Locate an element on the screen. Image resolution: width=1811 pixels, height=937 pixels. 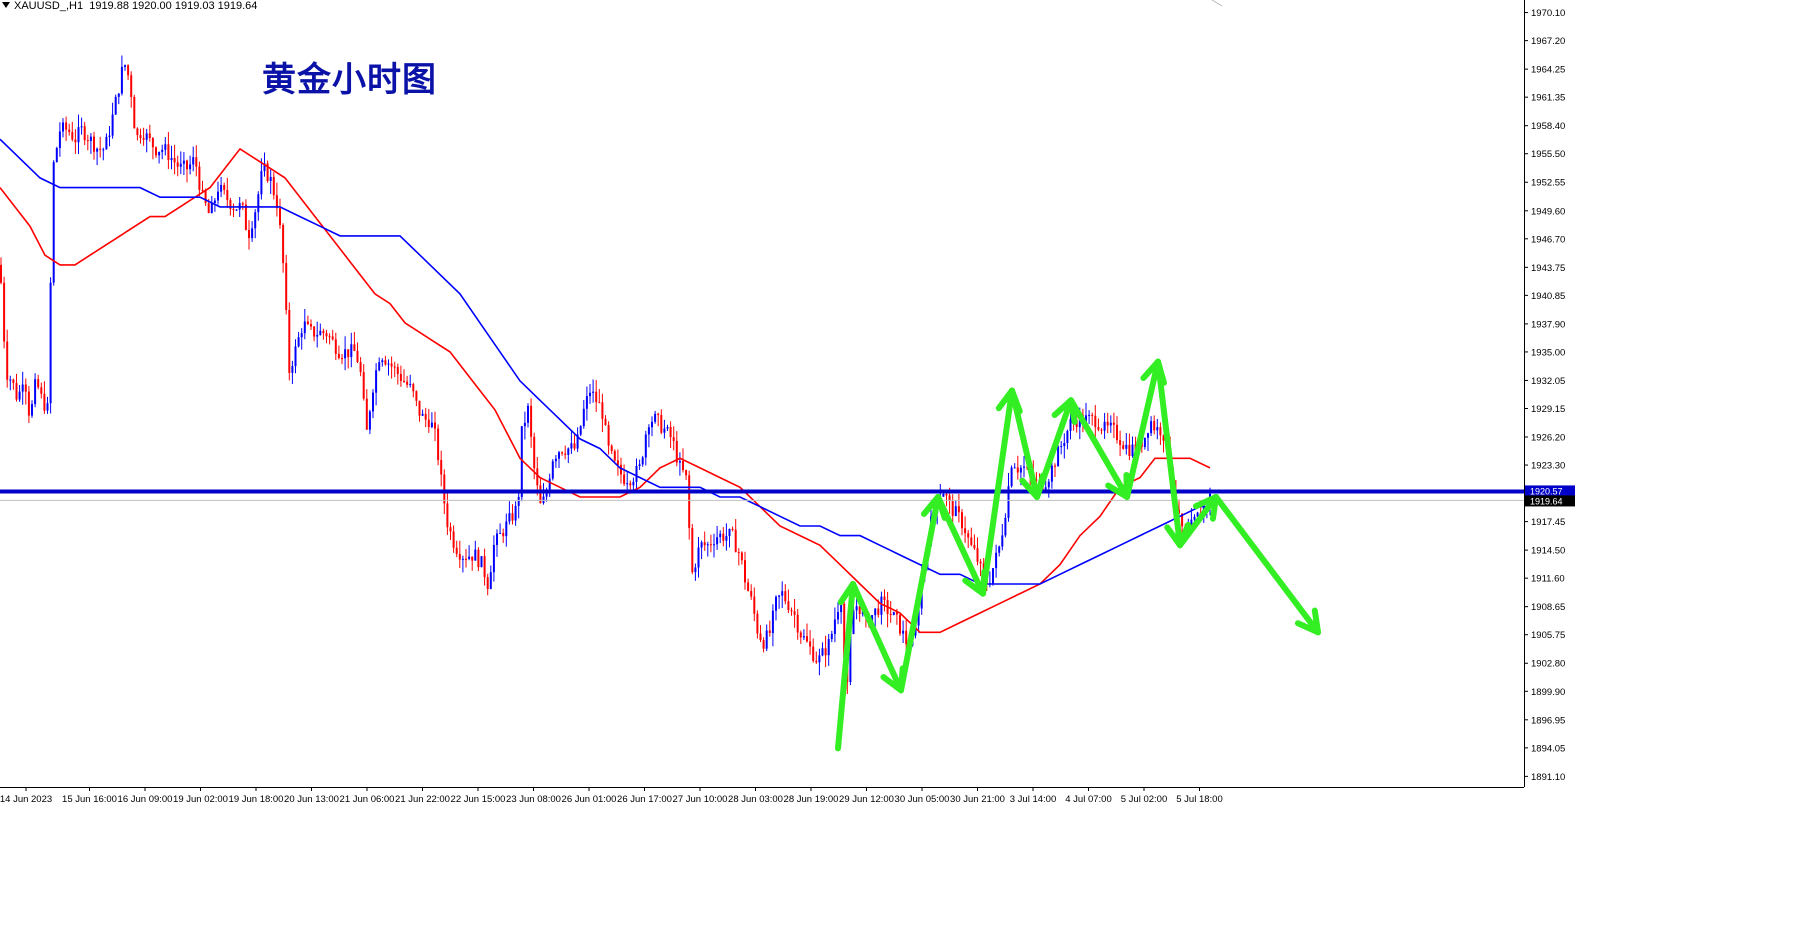
zigzag-segment is located at coordinates (1099, 448).